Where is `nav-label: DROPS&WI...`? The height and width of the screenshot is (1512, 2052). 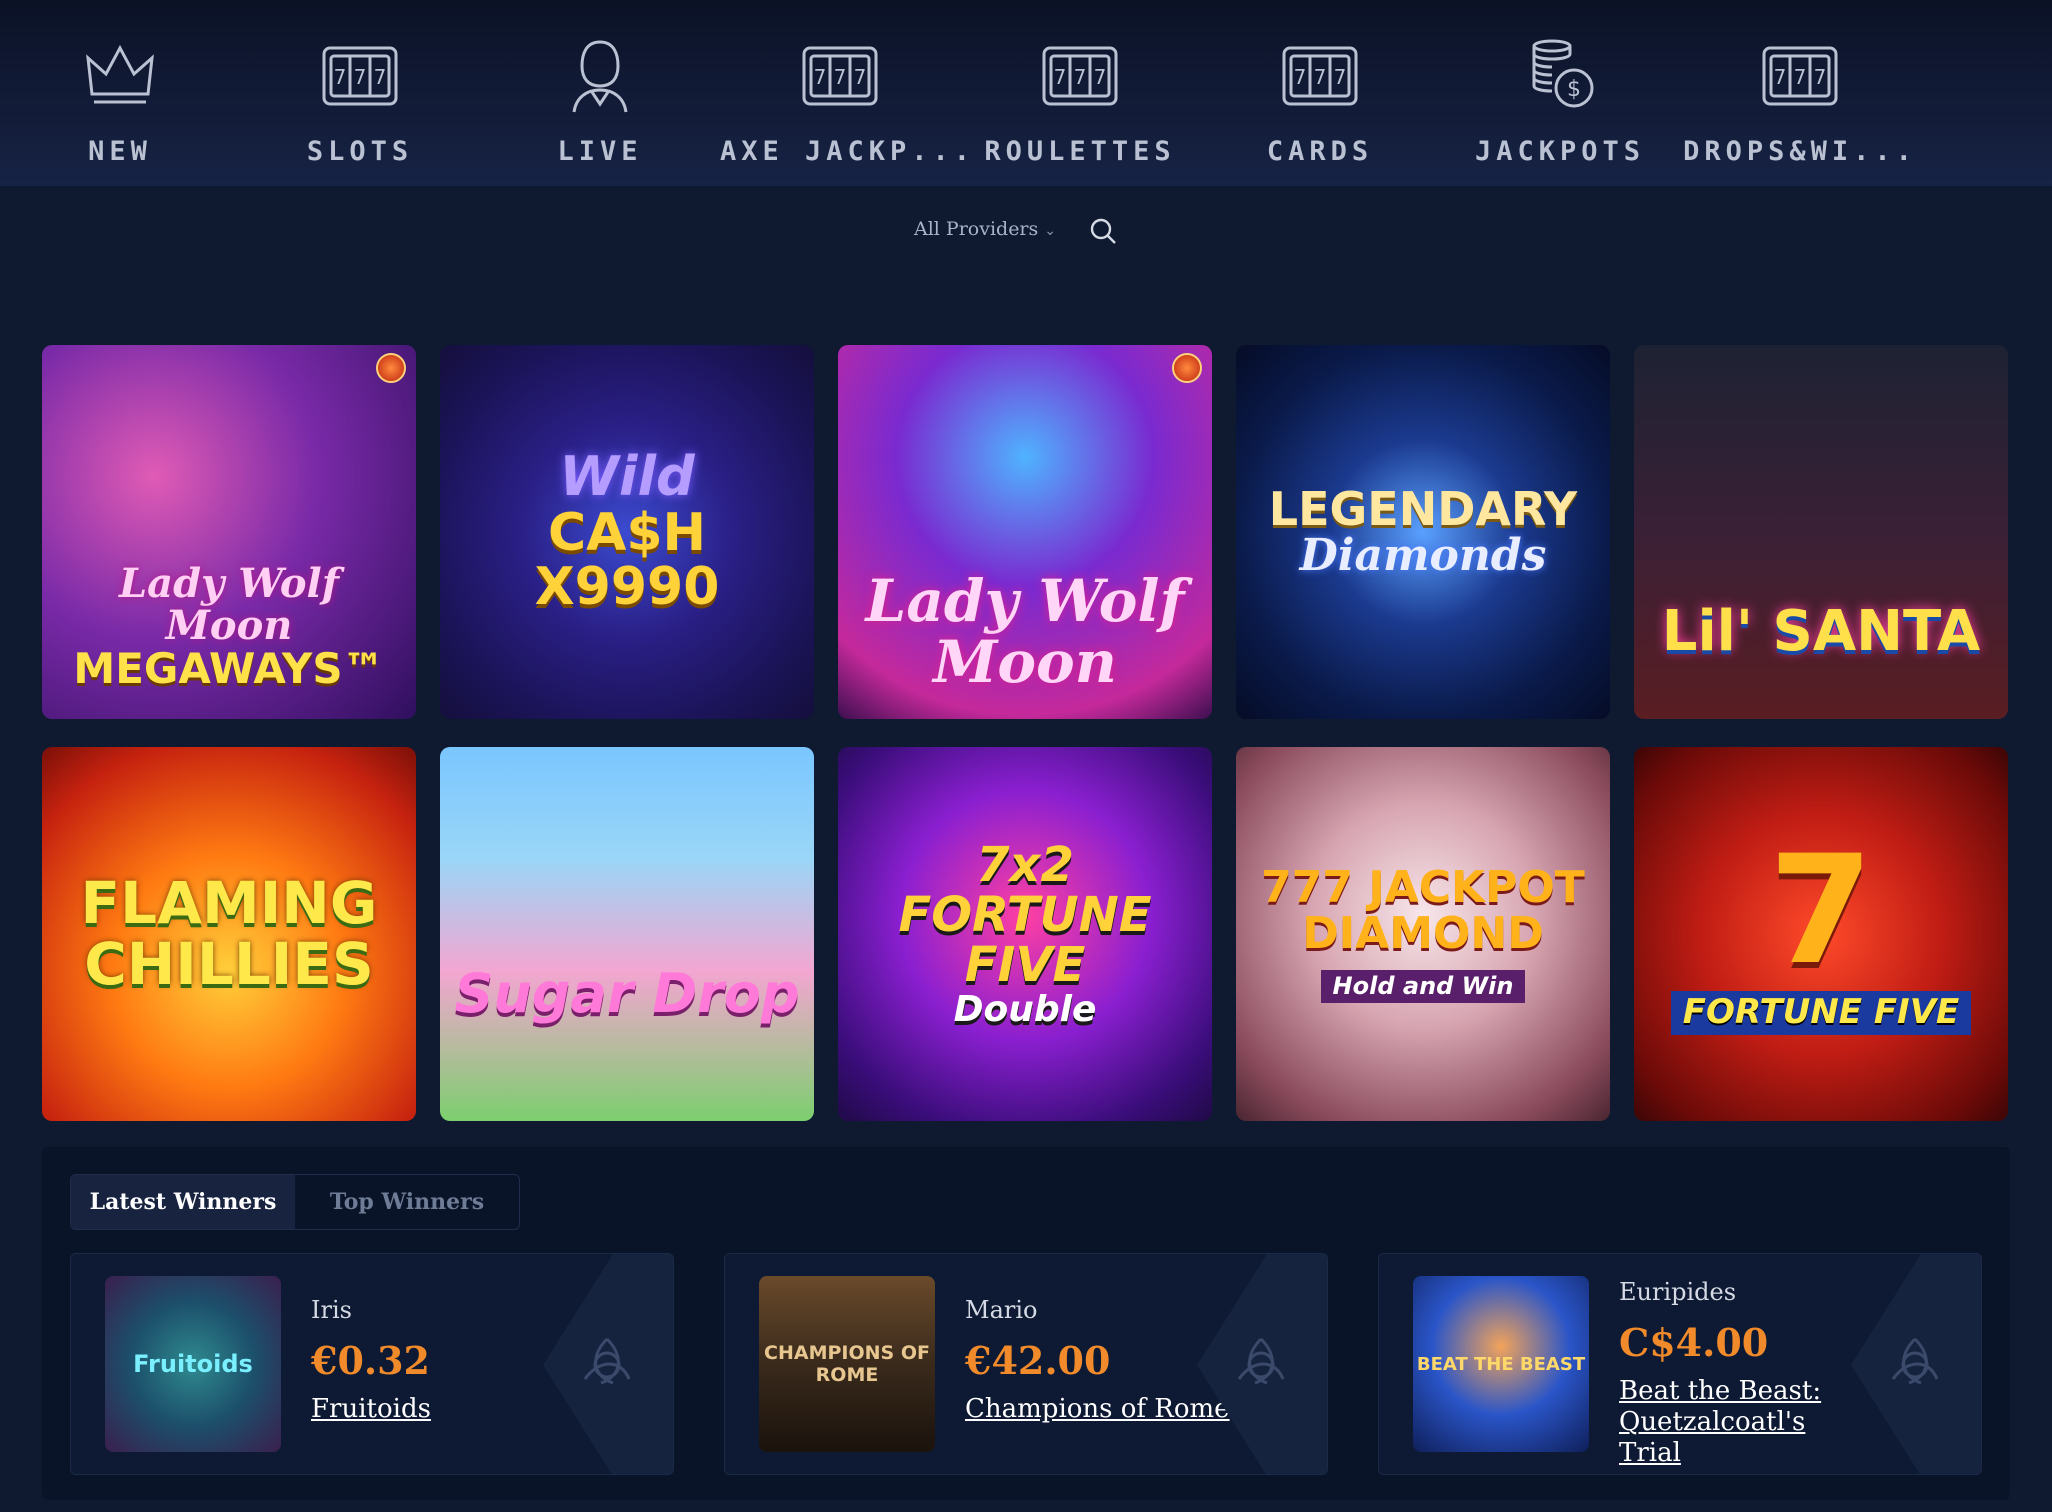 nav-label: DROPS&WI... is located at coordinates (1800, 151).